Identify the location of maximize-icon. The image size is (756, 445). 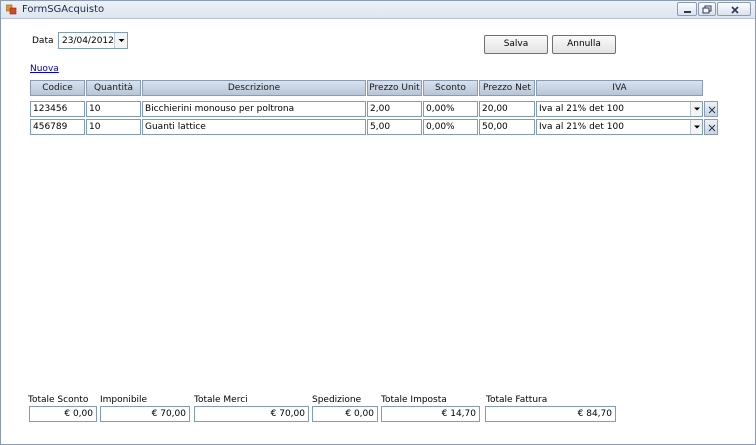
(707, 9).